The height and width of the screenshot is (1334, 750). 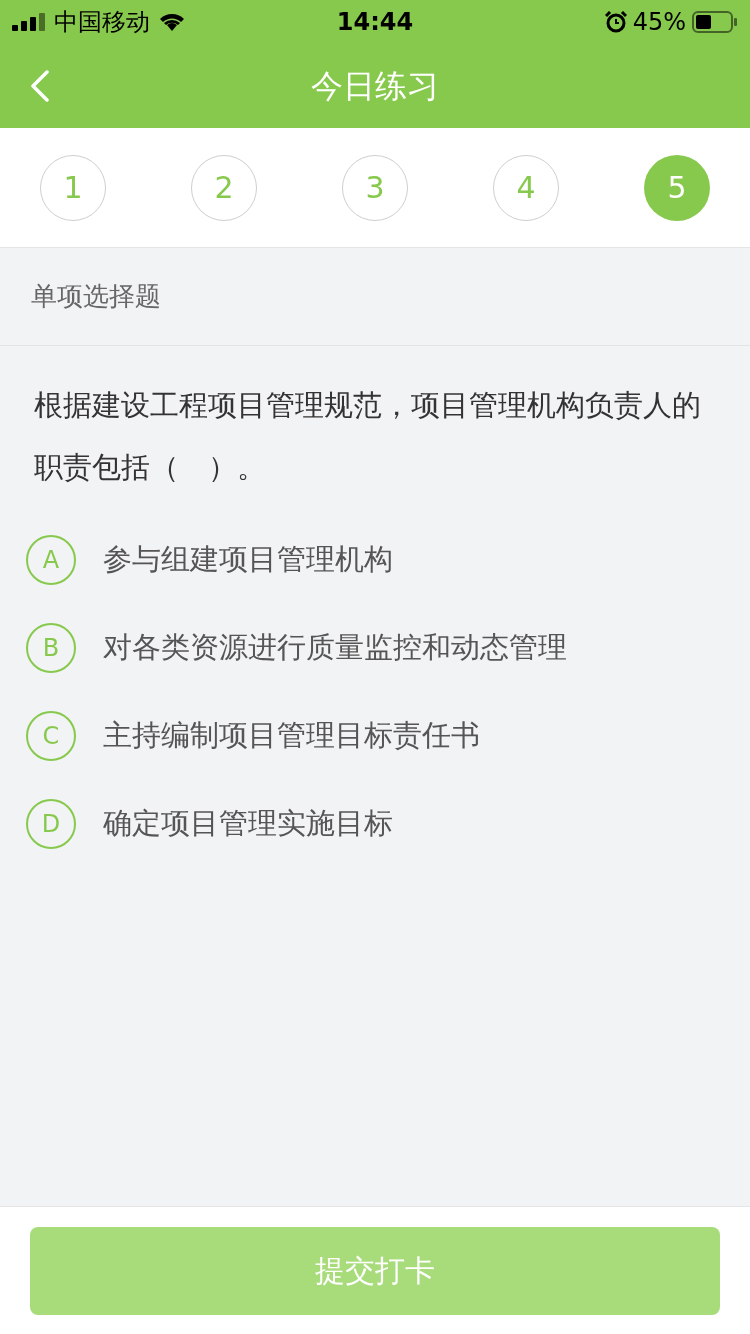 What do you see at coordinates (677, 187) in the screenshot?
I see `question-number-tab: 5` at bounding box center [677, 187].